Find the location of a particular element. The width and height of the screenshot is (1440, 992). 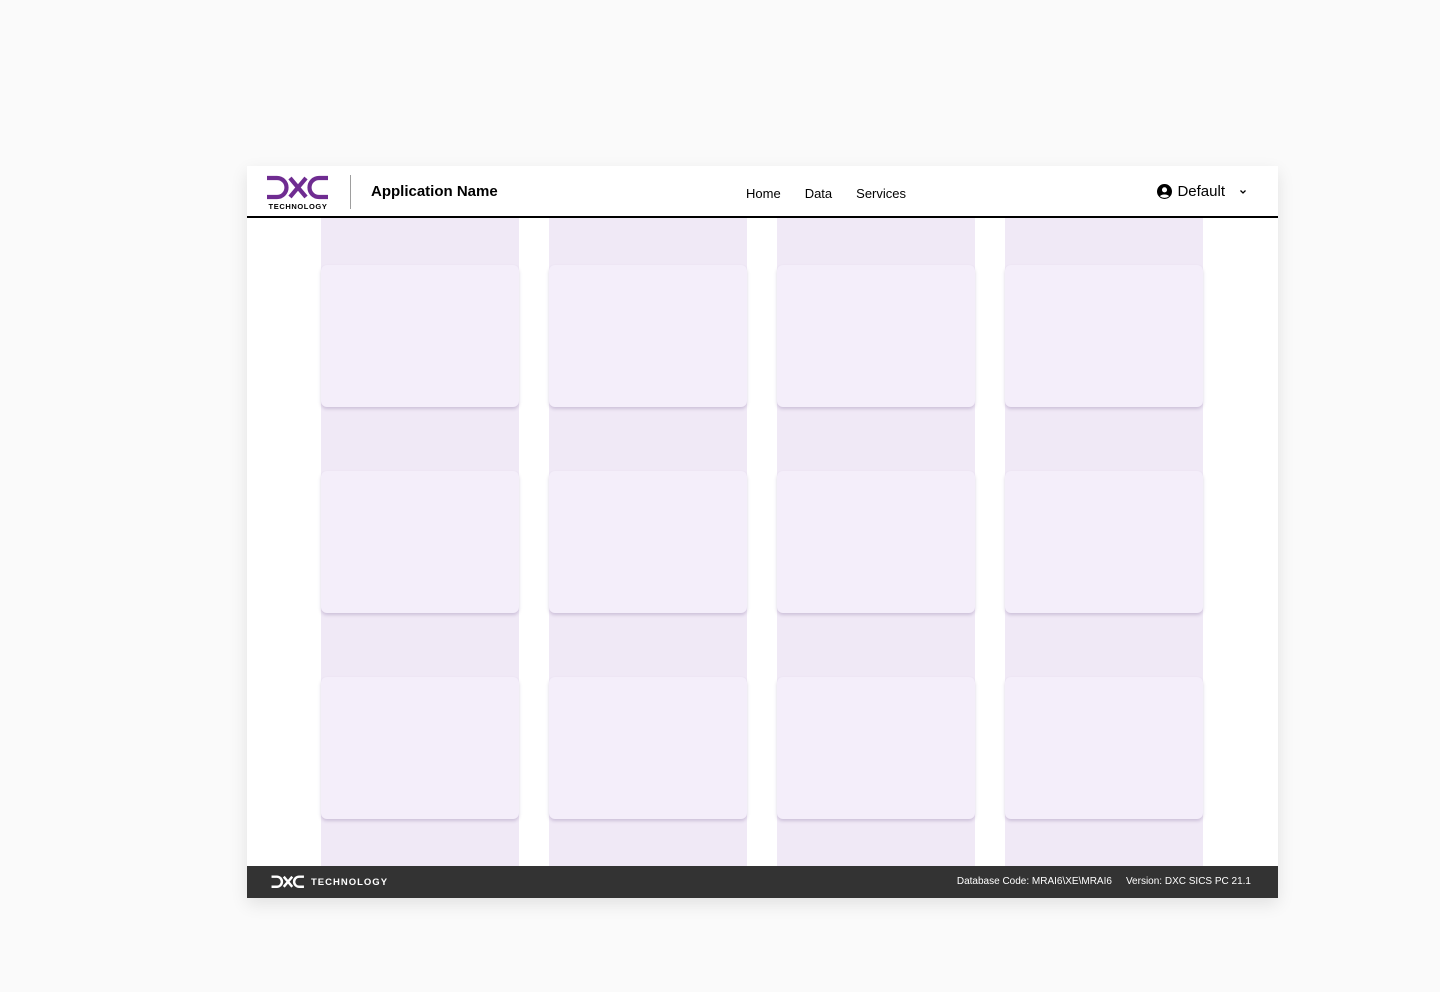

main-nav: Home Data Services is located at coordinates (826, 193).